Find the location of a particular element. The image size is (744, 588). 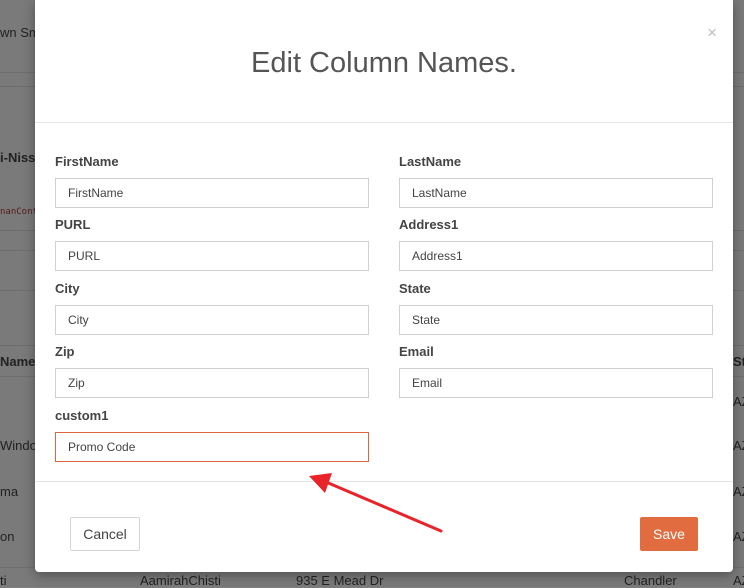

field-label: Email is located at coordinates (416, 351).